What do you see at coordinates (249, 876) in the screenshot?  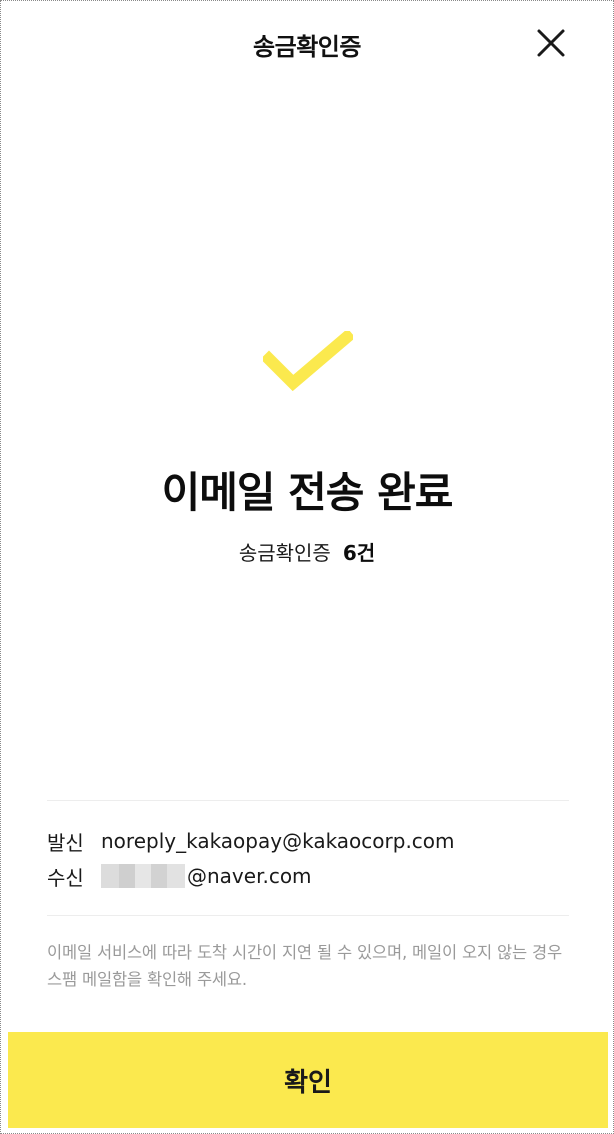 I see `receiver-email-domain: @naver.com` at bounding box center [249, 876].